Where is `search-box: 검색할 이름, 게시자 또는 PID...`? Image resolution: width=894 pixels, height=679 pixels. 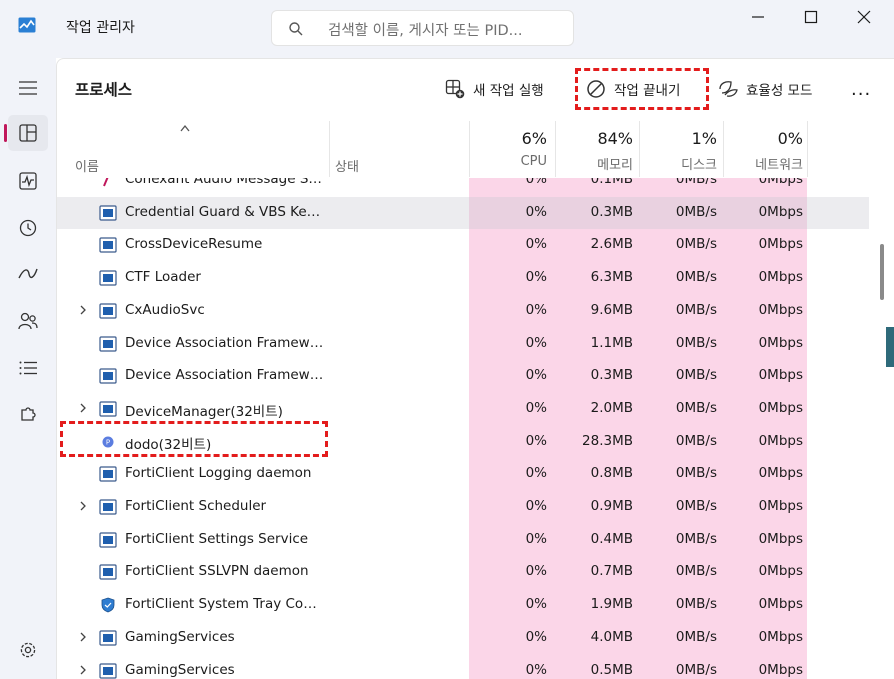
search-box: 검색할 이름, 게시자 또는 PID... is located at coordinates (422, 28).